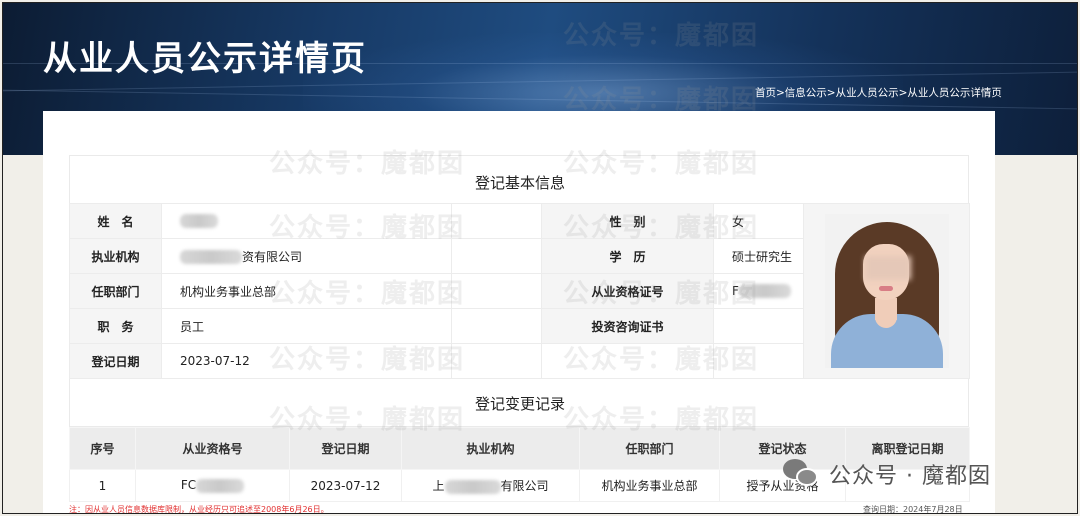  What do you see at coordinates (345, 448) in the screenshot?
I see `column-header: 登记日期` at bounding box center [345, 448].